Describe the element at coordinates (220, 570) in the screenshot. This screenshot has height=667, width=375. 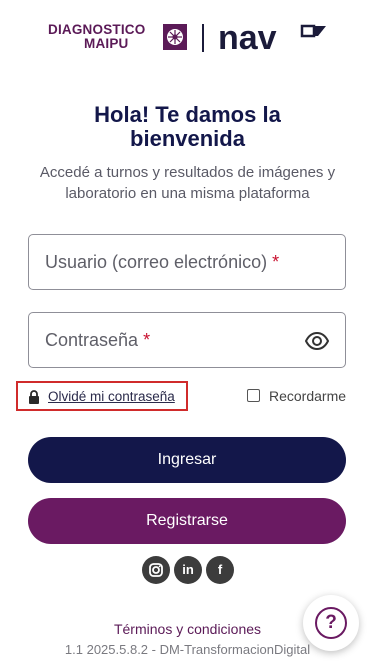
I see `facebook-icon: f` at that location.